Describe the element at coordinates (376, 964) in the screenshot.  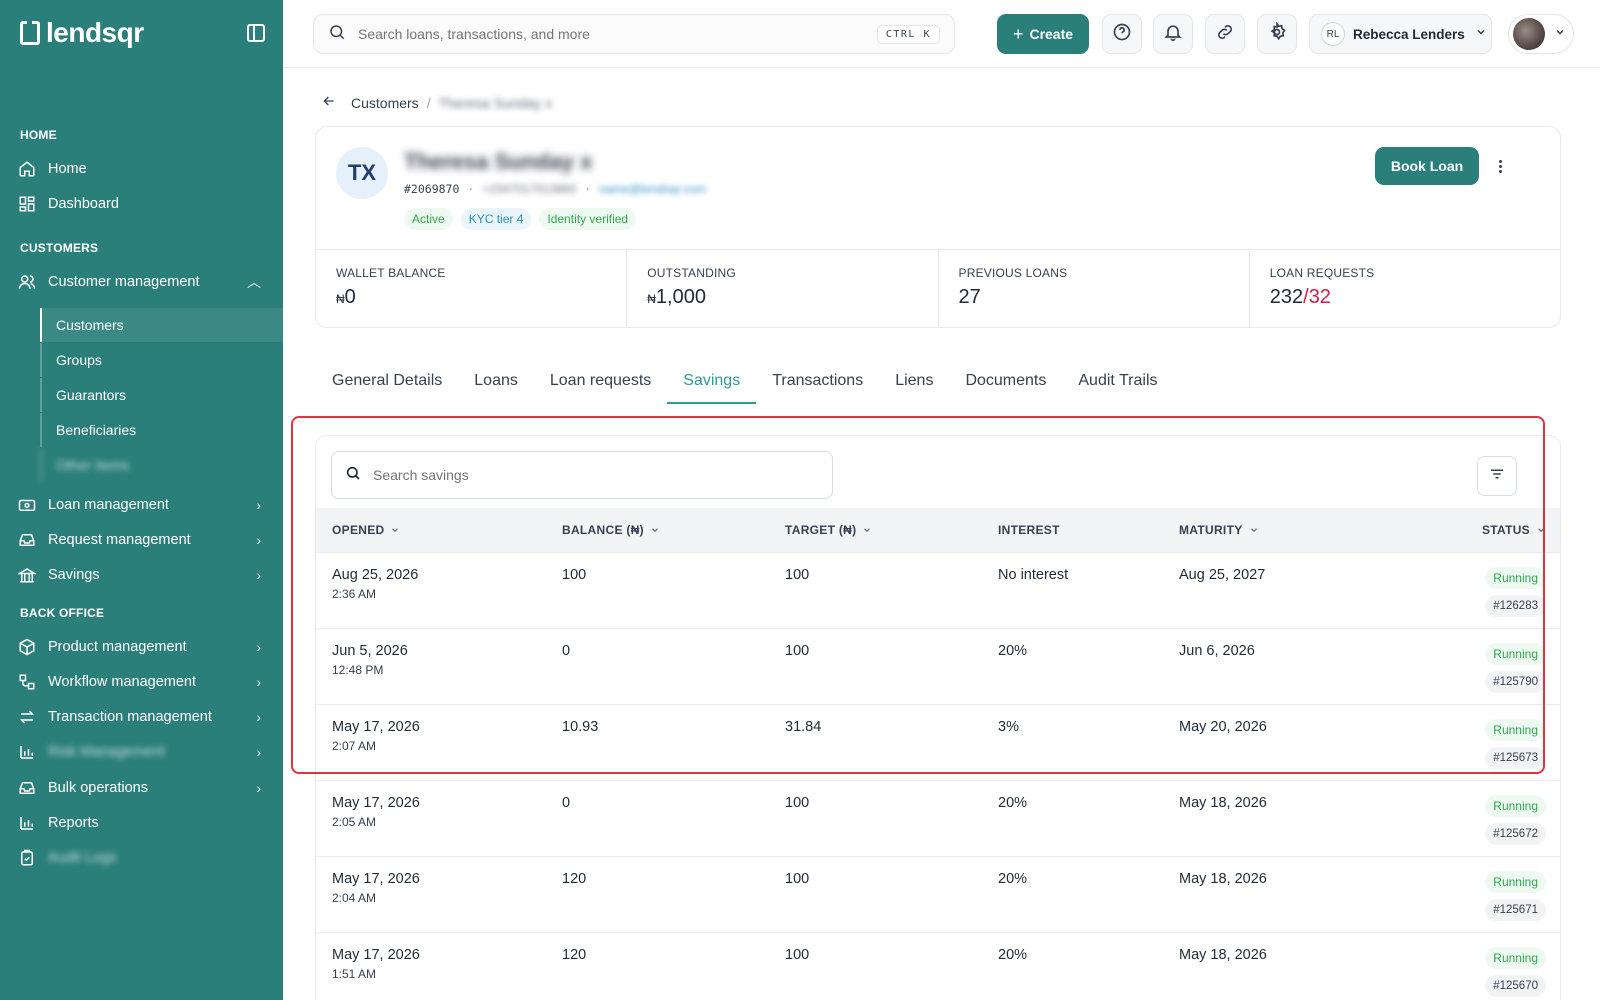
I see `cell-opened: May 17, 2026 1:51 AM` at that location.